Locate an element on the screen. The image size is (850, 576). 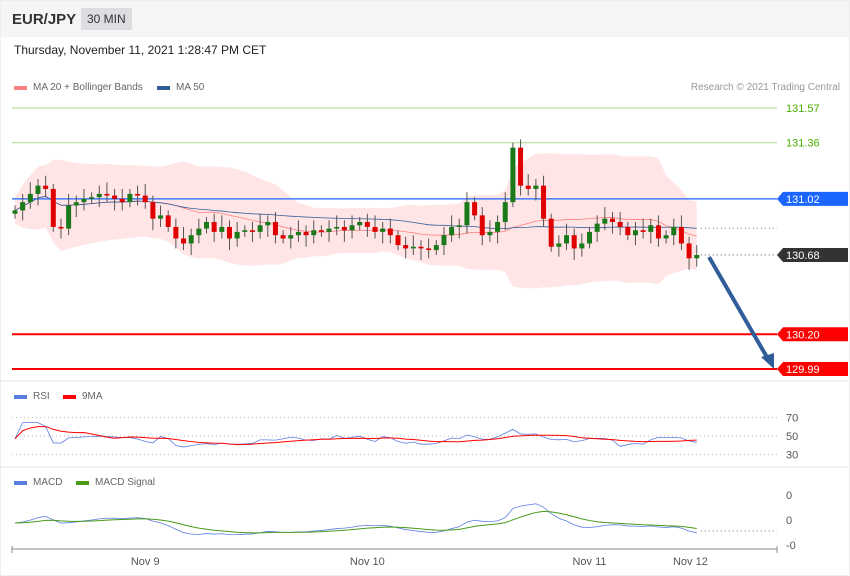
x-tick-label: Nov 9 is located at coordinates (145, 562).